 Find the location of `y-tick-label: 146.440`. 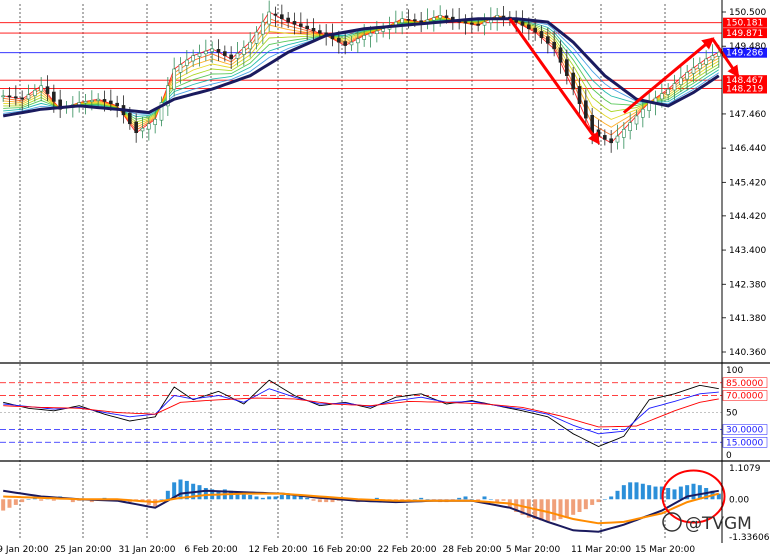

y-tick-label: 146.440 is located at coordinates (747, 149).